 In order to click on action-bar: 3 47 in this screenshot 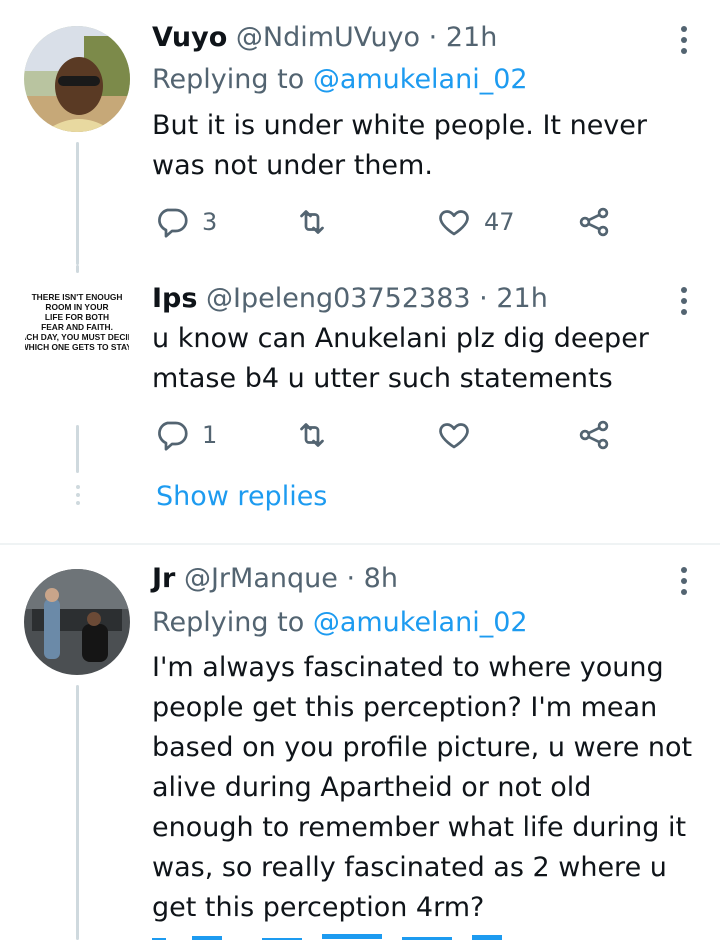, I will do `click(392, 222)`.